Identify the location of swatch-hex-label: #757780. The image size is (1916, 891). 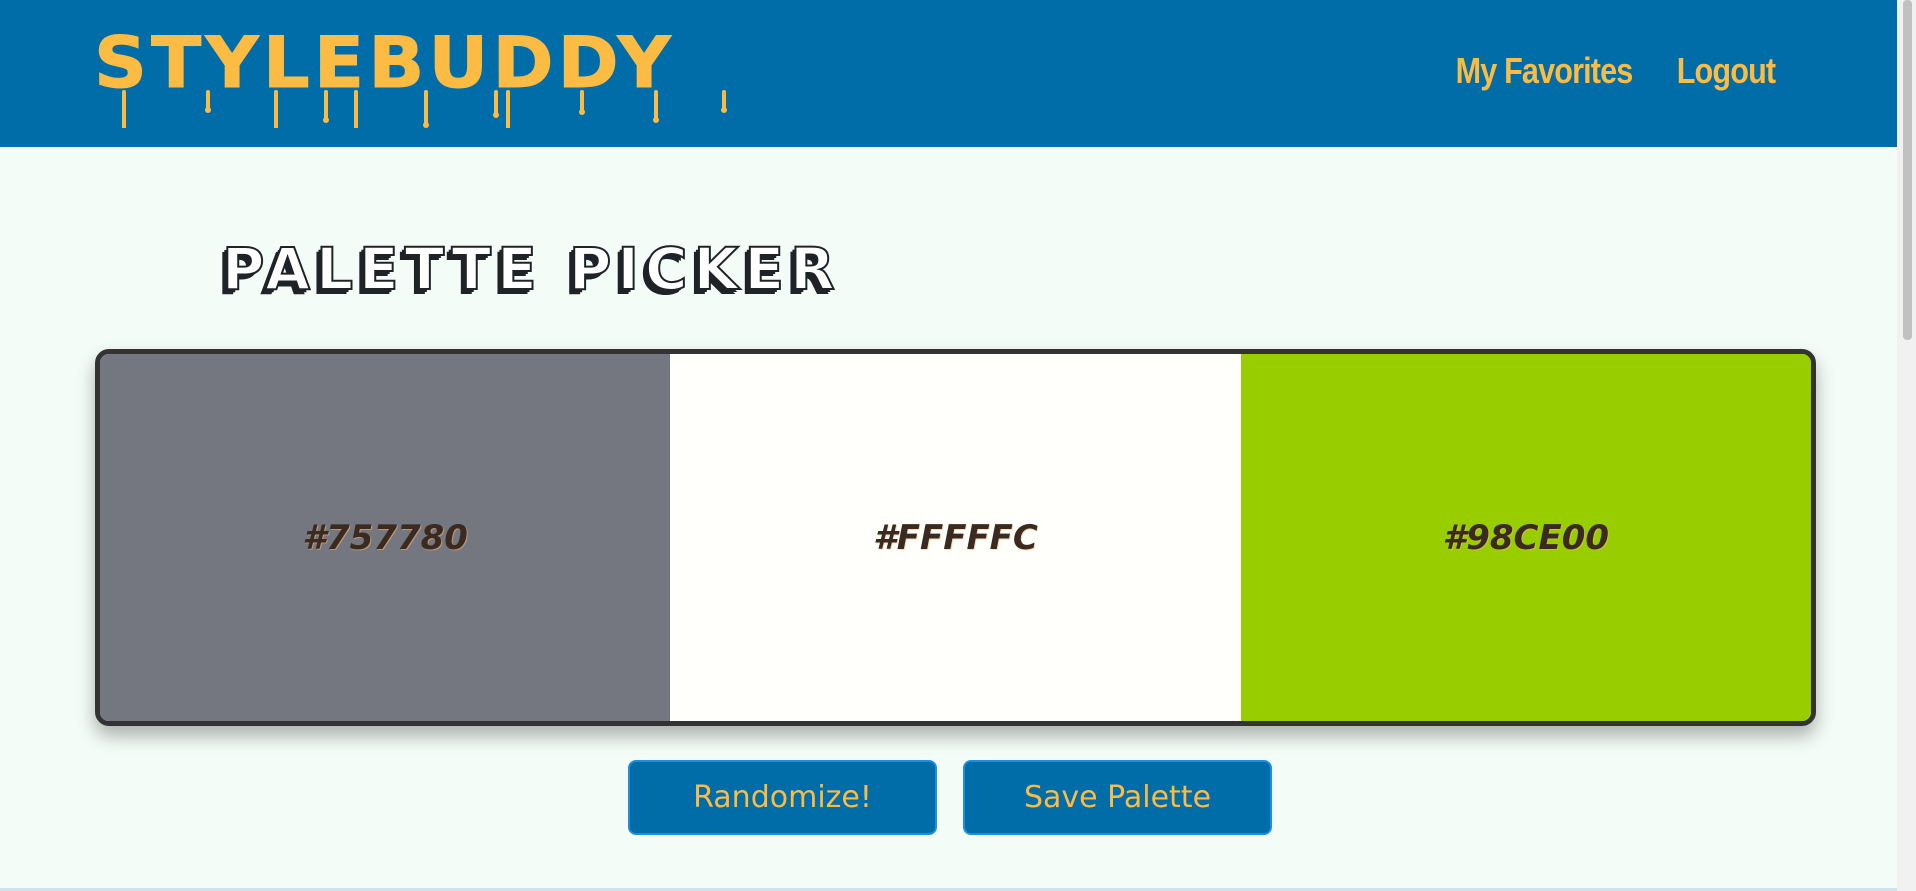
(385, 537).